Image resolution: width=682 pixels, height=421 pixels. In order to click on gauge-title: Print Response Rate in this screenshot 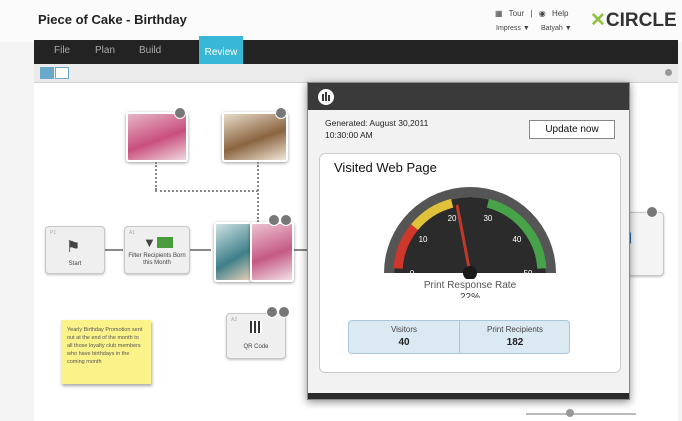, I will do `click(470, 285)`.